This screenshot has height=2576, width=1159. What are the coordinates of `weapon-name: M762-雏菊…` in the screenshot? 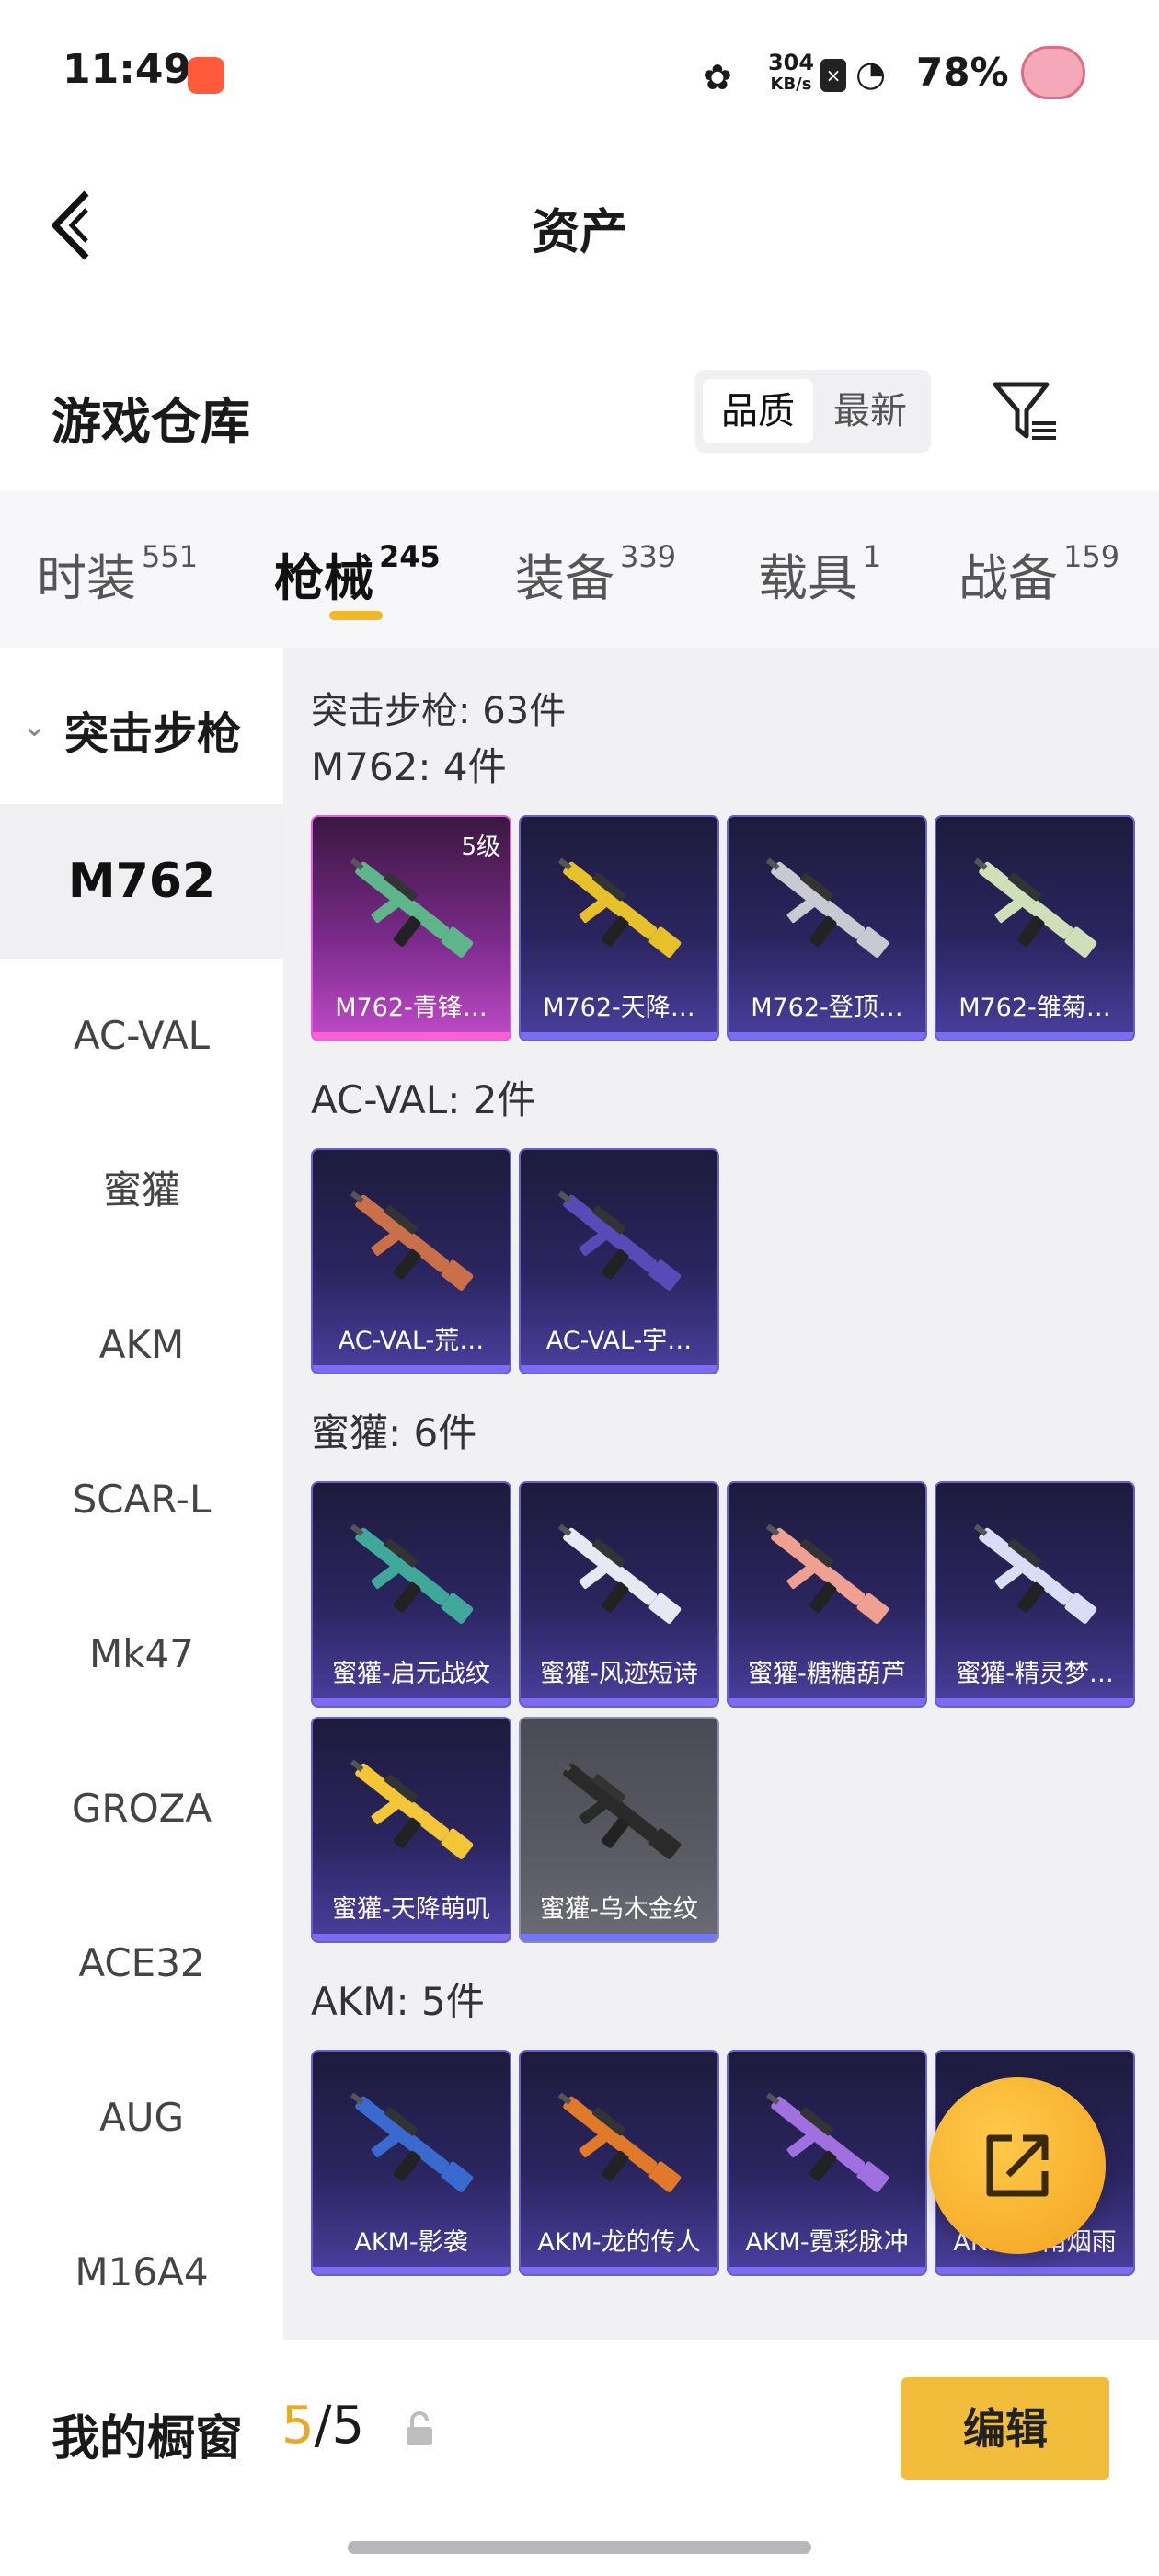 It's located at (1034, 1008).